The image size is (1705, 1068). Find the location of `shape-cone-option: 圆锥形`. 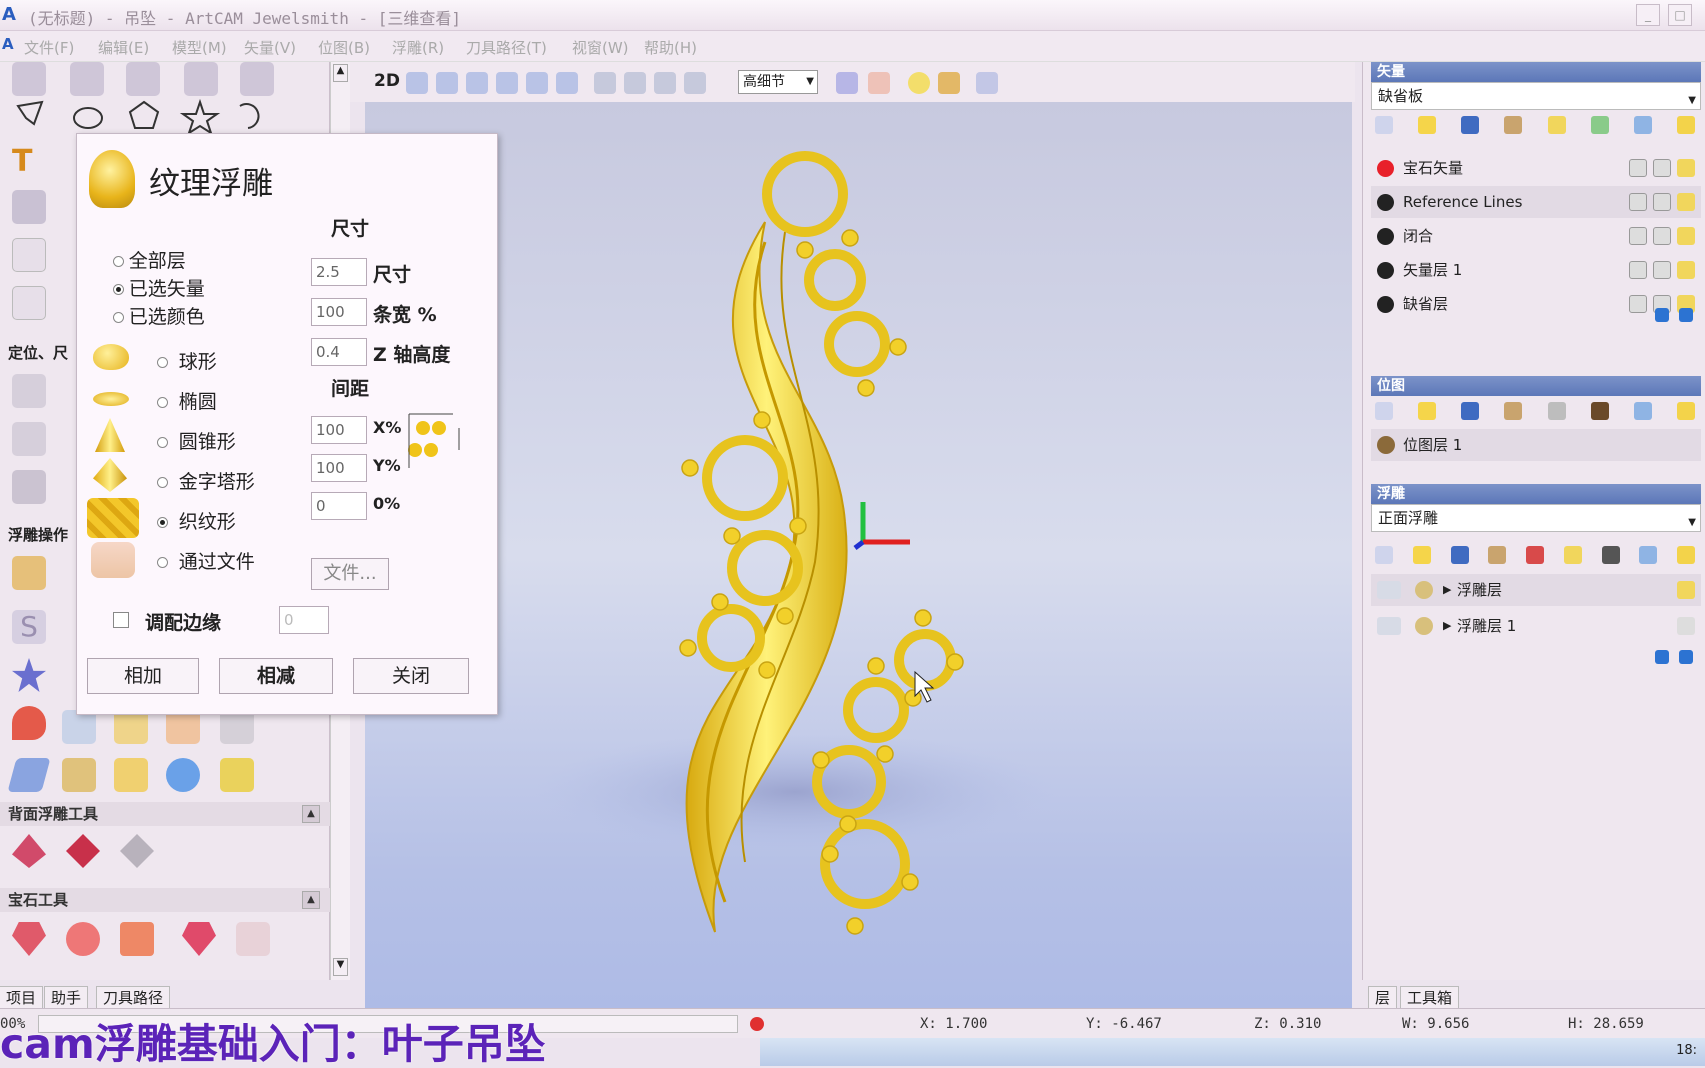

shape-cone-option: 圆锥形 is located at coordinates (196, 440).